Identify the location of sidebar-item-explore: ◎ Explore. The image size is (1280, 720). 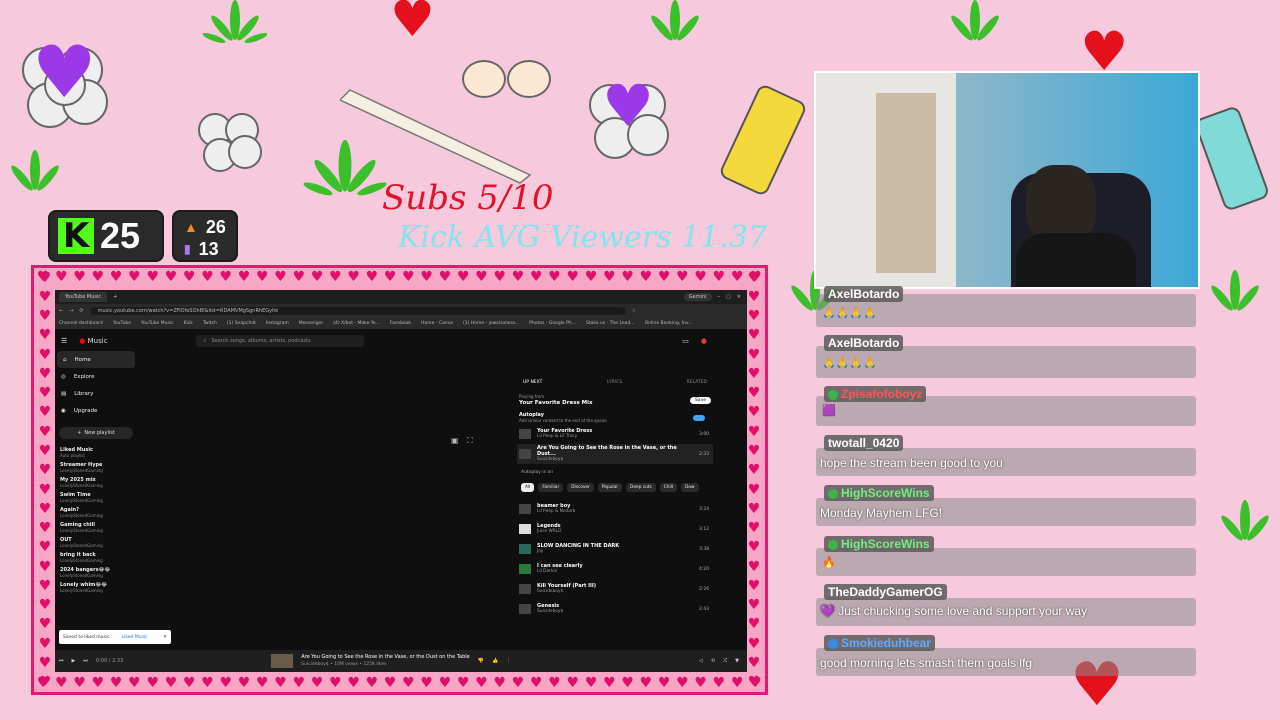
(96, 376).